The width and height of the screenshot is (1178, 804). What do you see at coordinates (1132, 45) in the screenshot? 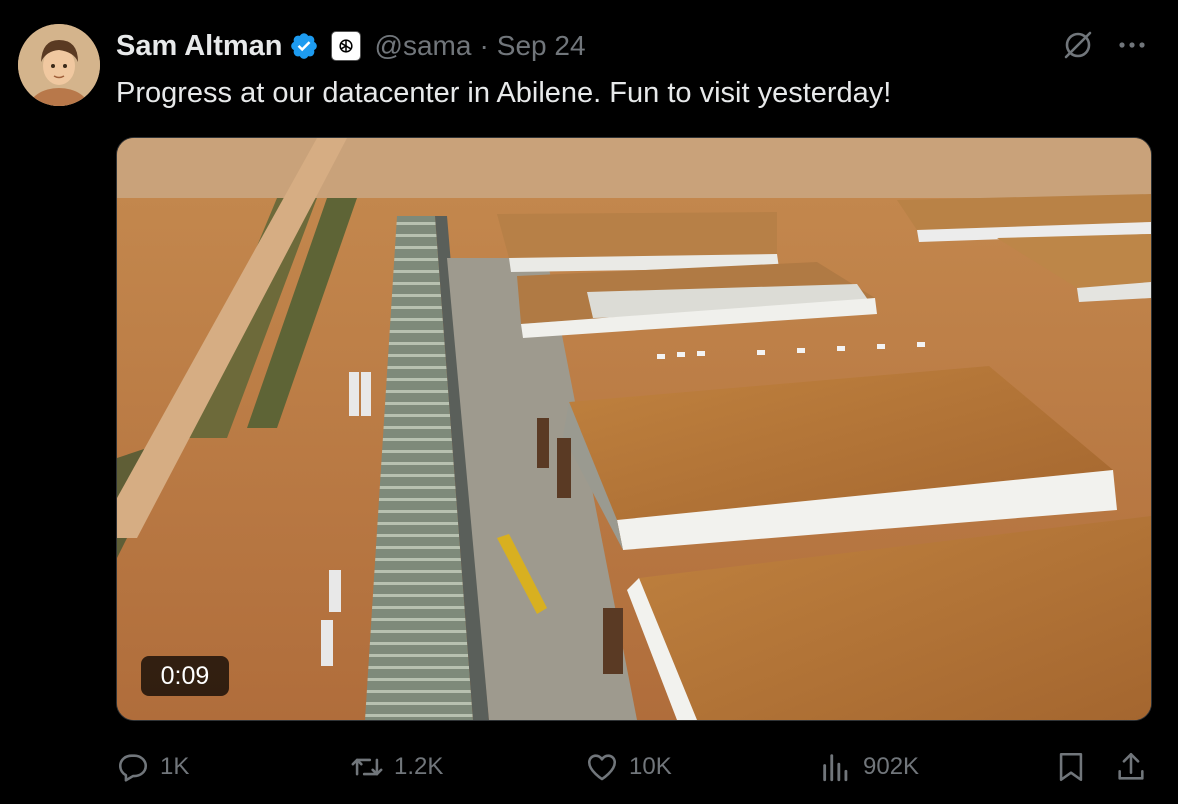
I see `more-icon` at bounding box center [1132, 45].